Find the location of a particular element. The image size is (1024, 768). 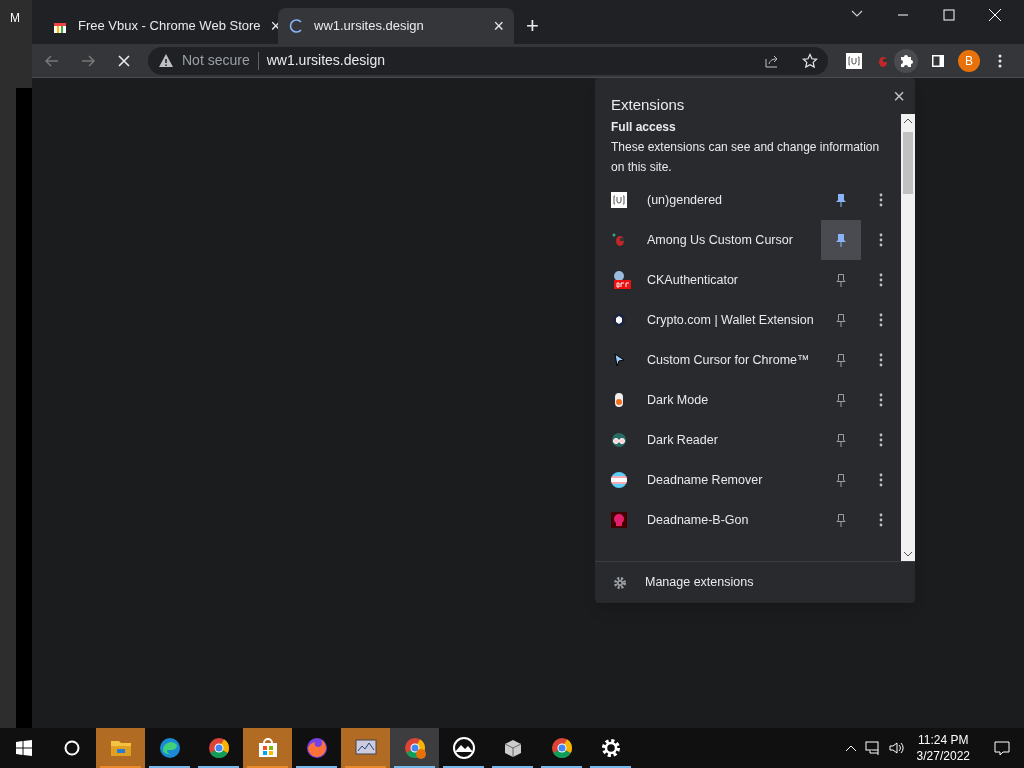

security-label: Not secure is located at coordinates (216, 60).